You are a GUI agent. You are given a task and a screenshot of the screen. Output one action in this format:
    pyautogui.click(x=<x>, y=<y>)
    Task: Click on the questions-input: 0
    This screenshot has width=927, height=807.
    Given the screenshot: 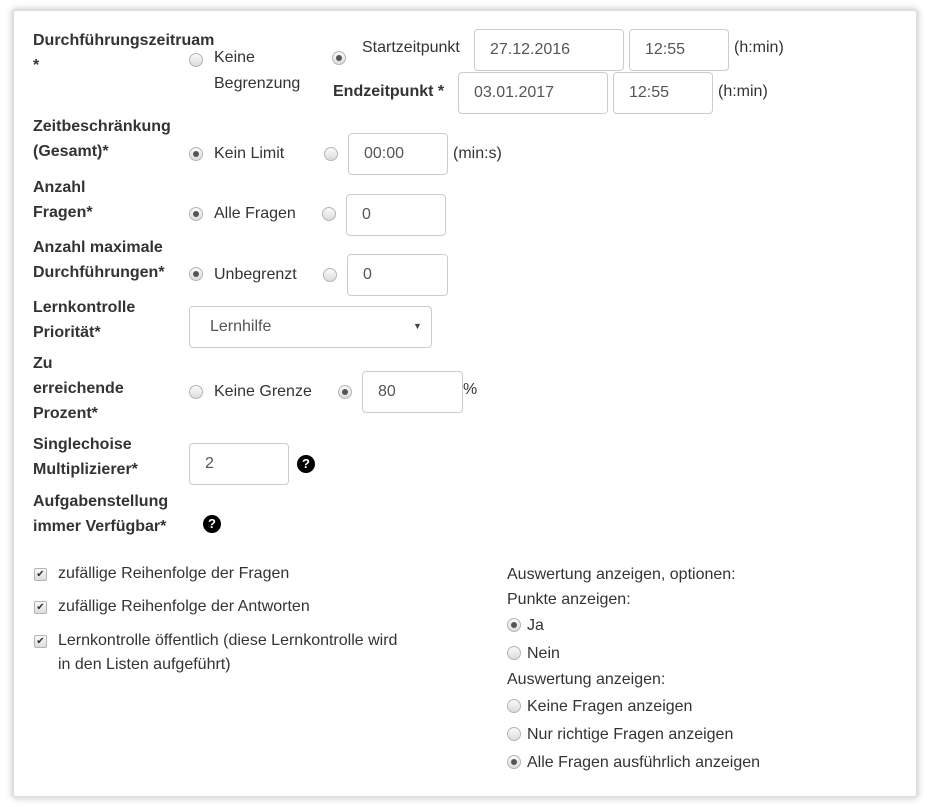 What is the action you would take?
    pyautogui.click(x=396, y=215)
    